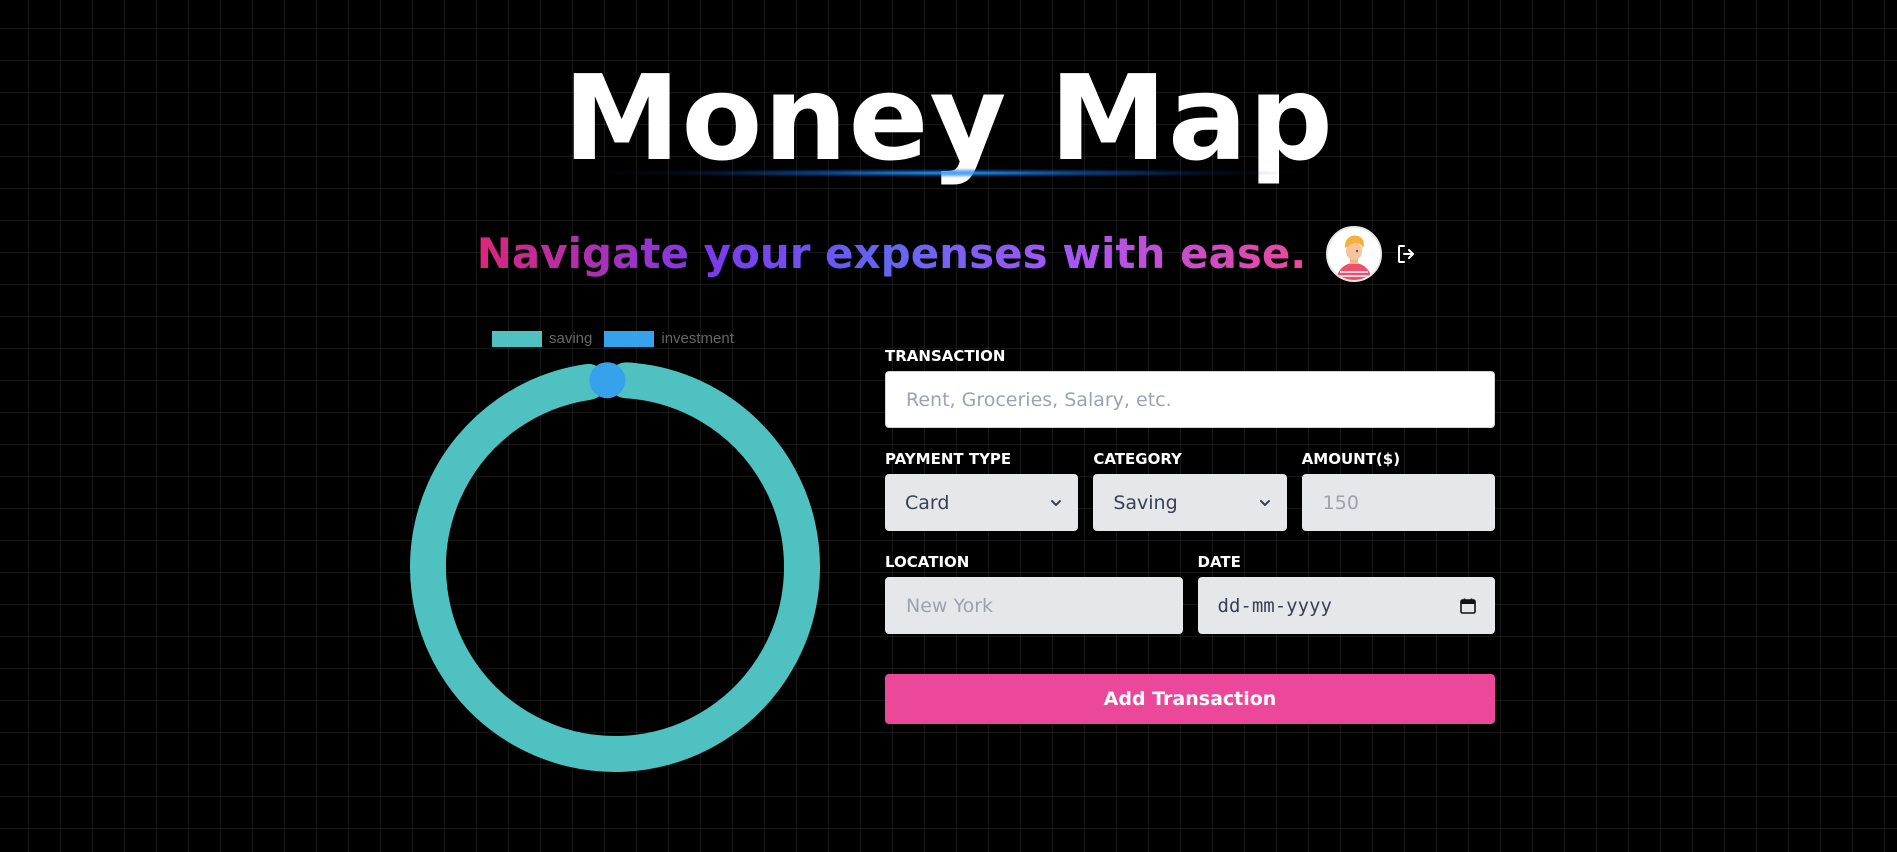  I want to click on date-input: dd-mm-yyyy, so click(1346, 605).